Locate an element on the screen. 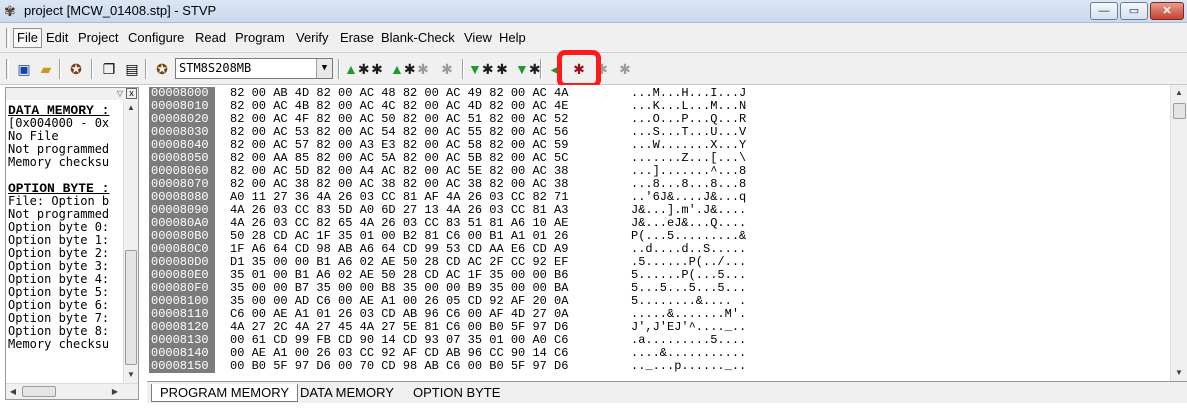 This screenshot has width=1187, height=408. red-highlight-box is located at coordinates (579, 69).